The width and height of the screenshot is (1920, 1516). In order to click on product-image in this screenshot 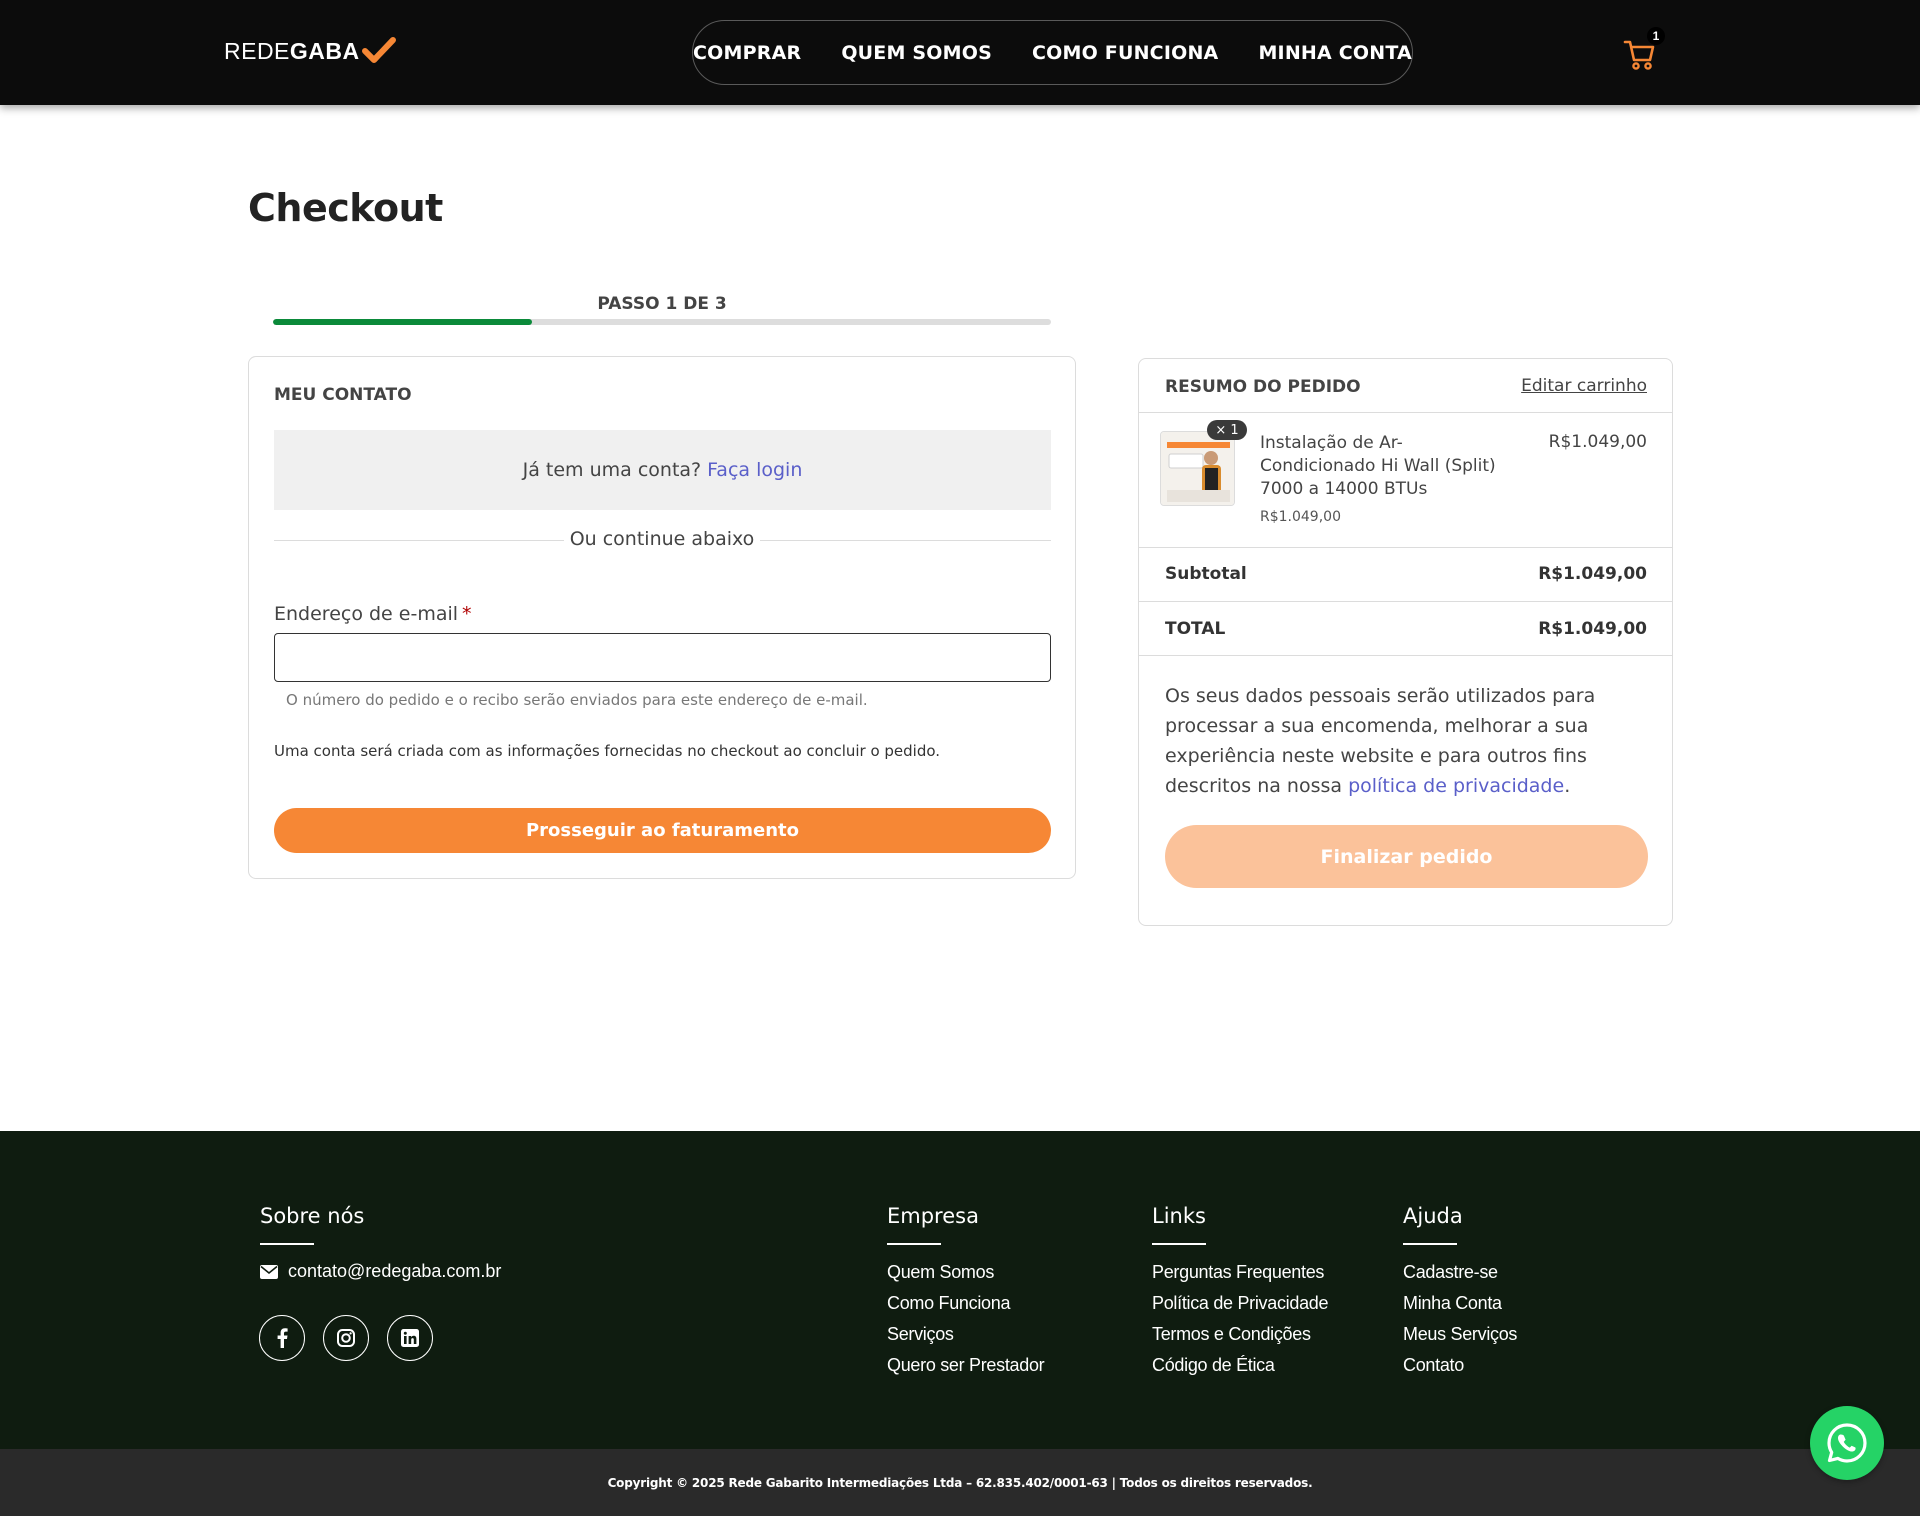, I will do `click(1197, 468)`.